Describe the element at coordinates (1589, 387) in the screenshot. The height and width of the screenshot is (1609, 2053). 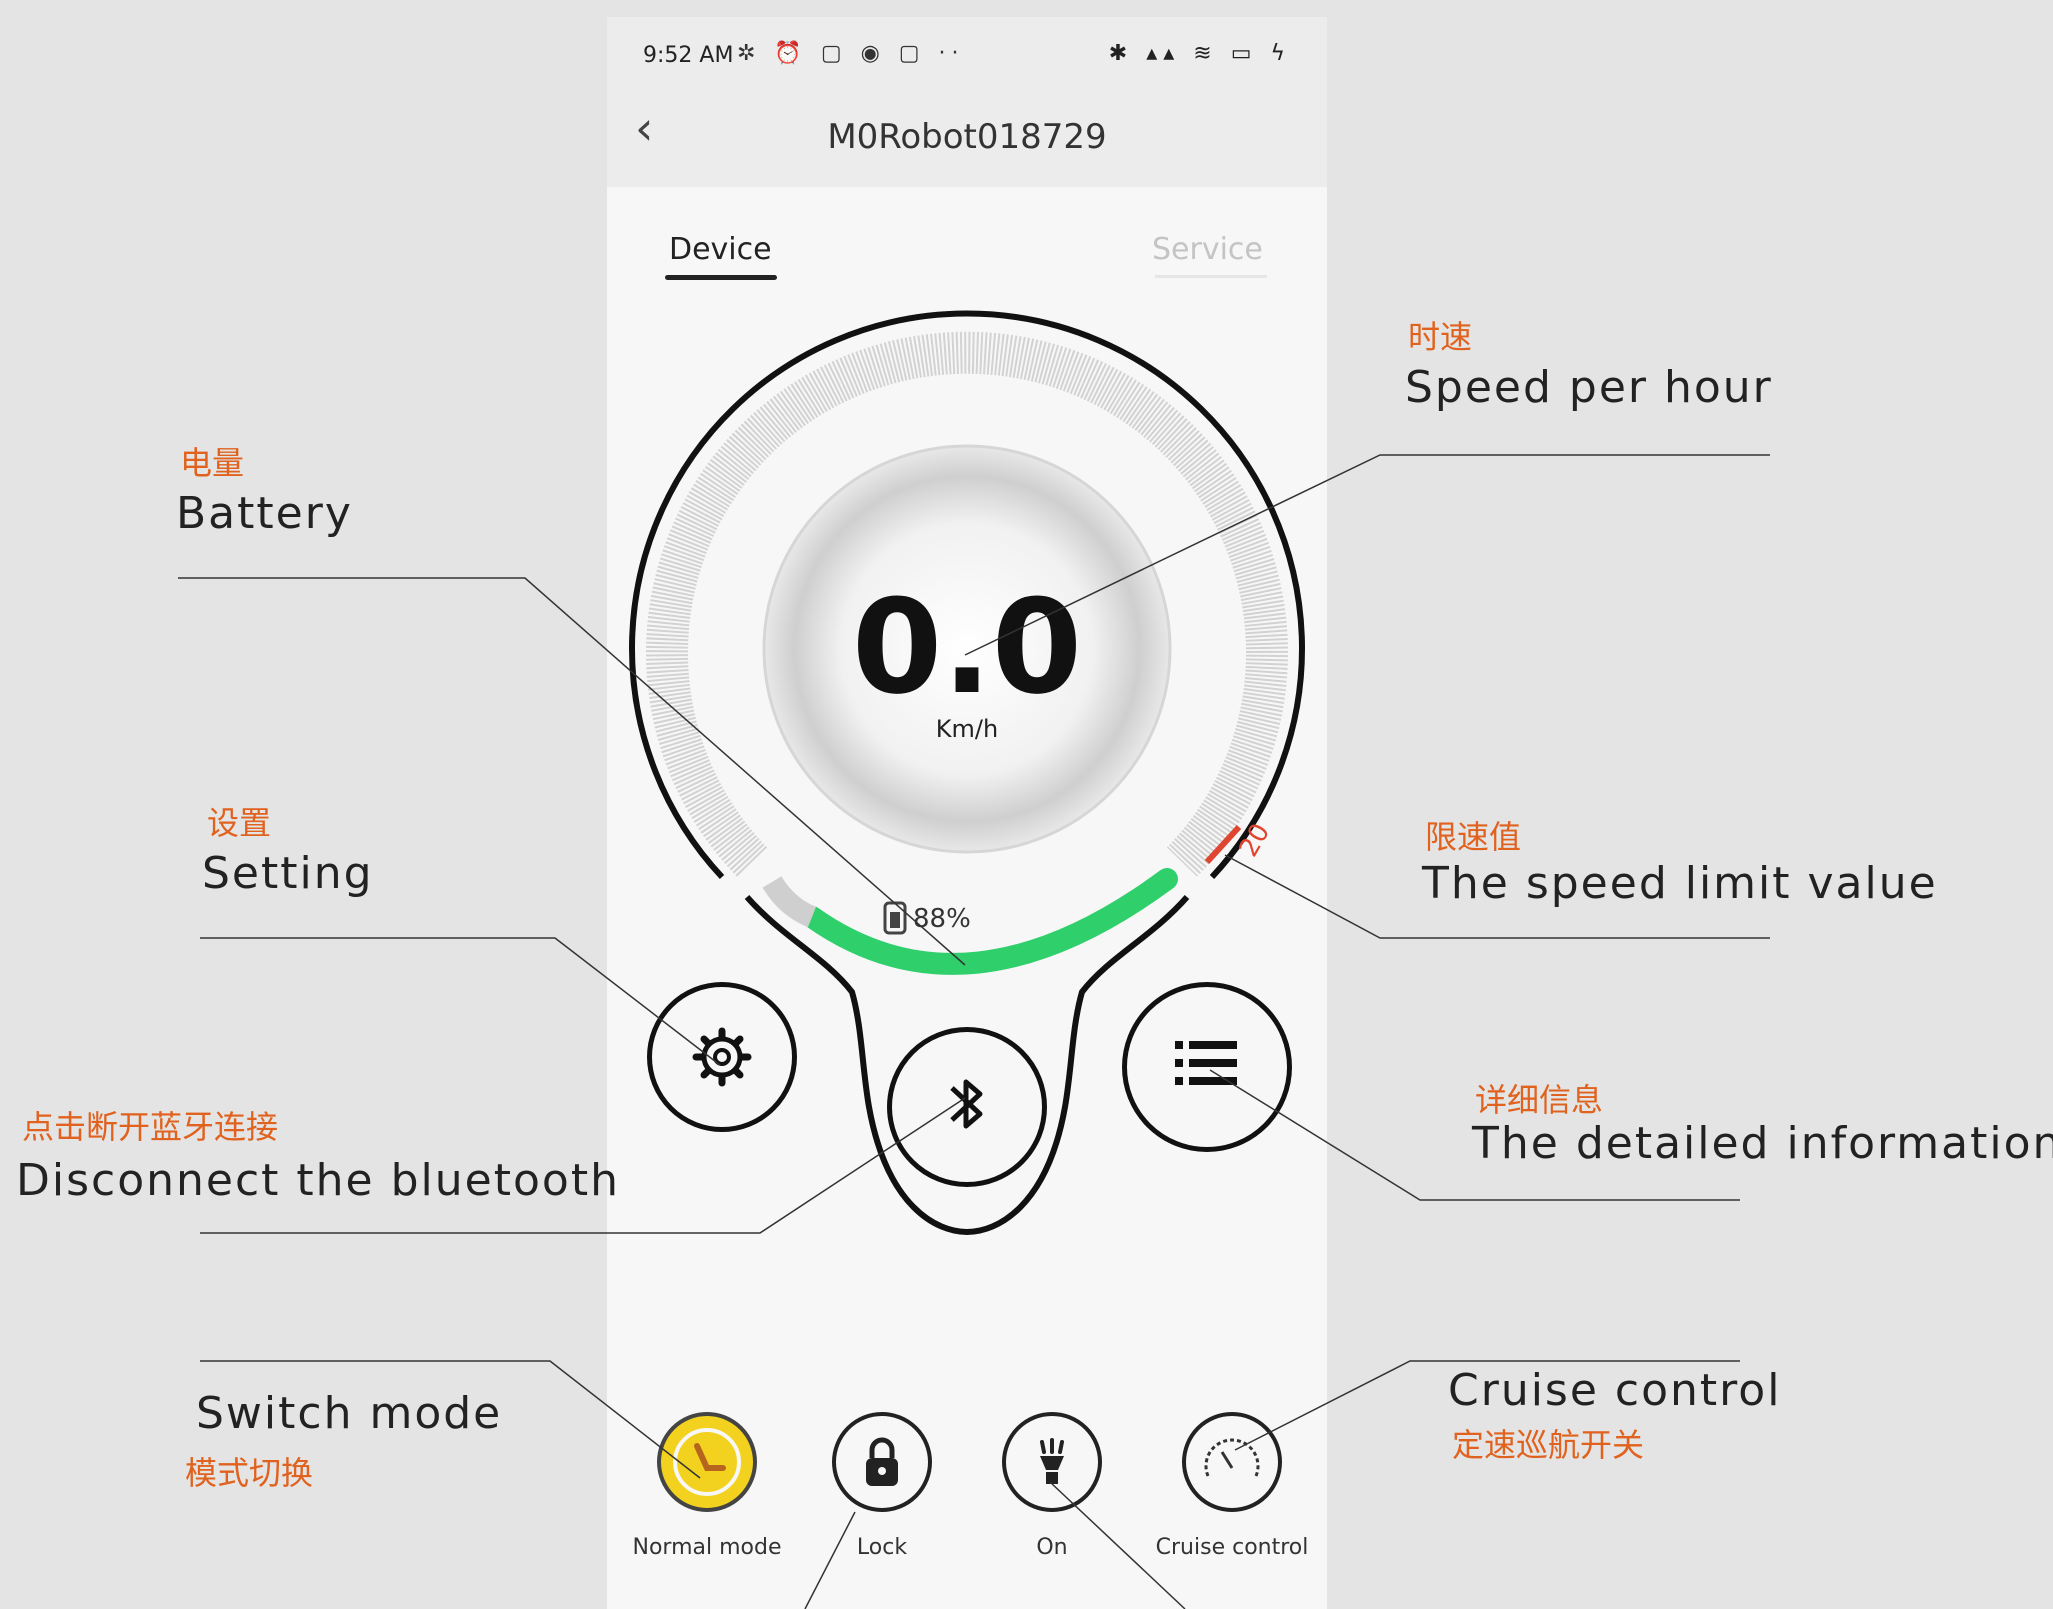
I see `annotation-speed-en: Speed per hour` at that location.